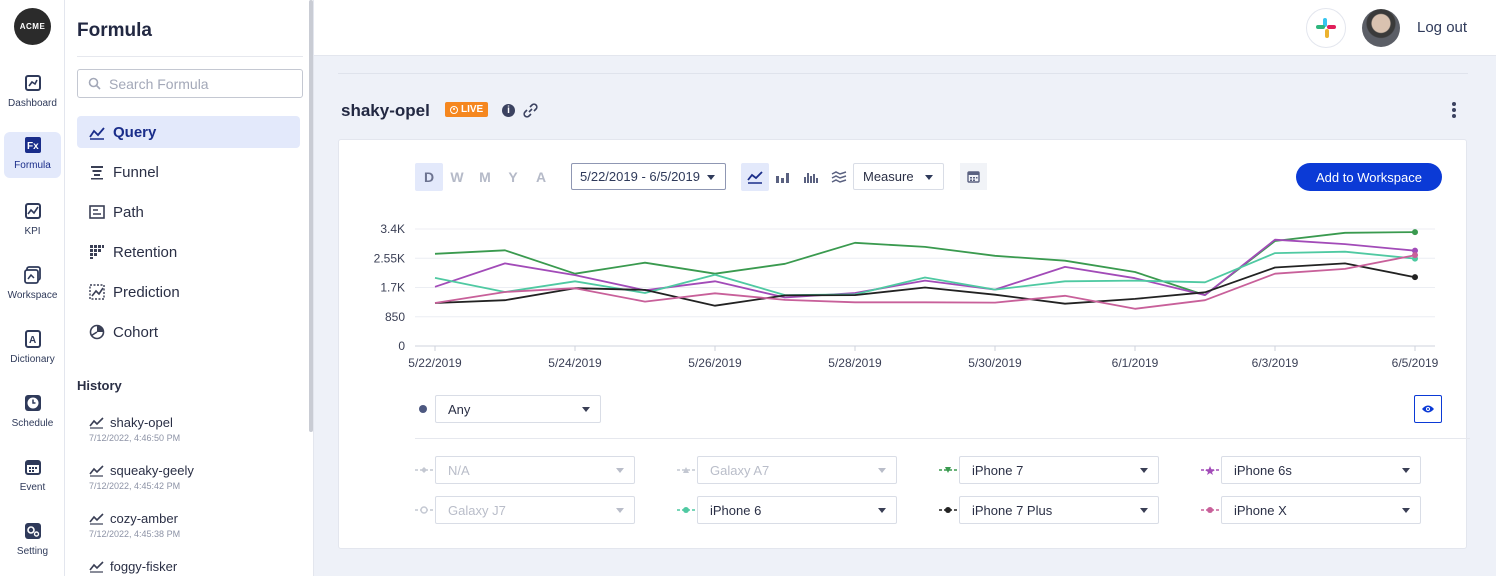 The image size is (1496, 576). What do you see at coordinates (942, 438) in the screenshot?
I see `divider` at bounding box center [942, 438].